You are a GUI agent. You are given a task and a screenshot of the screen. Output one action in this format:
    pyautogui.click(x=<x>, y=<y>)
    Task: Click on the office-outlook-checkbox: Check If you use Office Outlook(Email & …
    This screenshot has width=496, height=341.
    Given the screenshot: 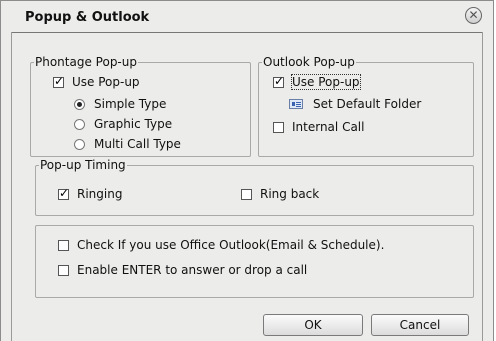 What is the action you would take?
    pyautogui.click(x=221, y=245)
    